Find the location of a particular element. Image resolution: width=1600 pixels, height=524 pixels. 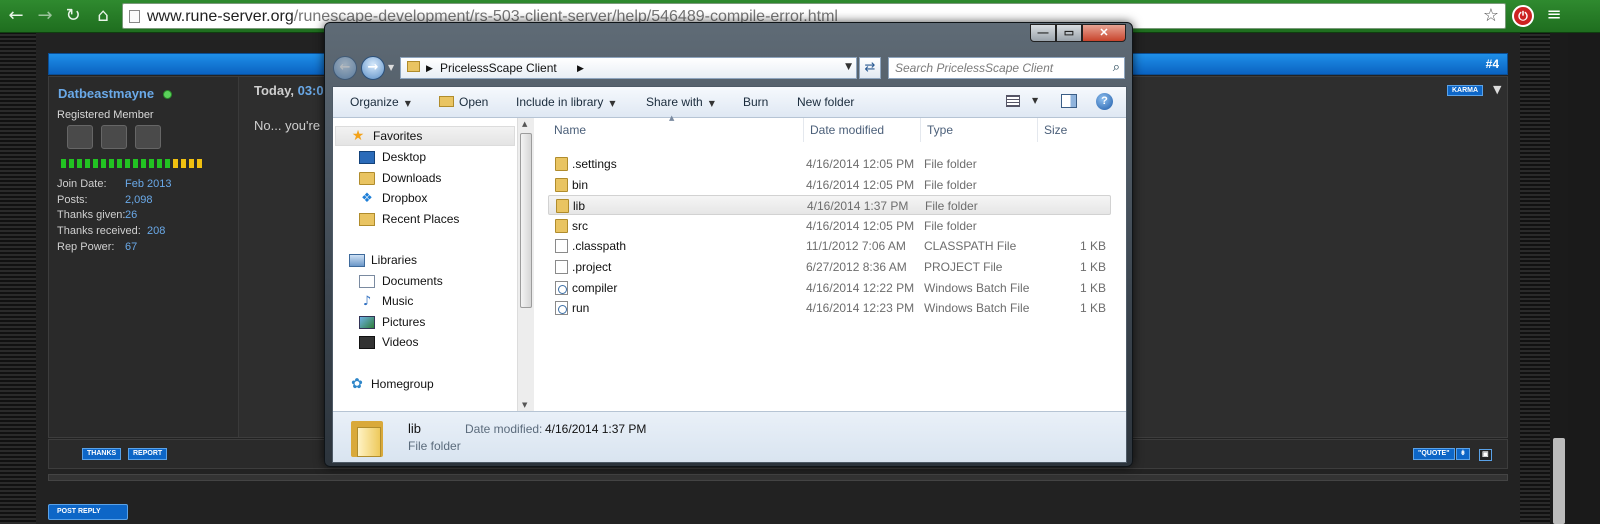

menu-icon: ≡ is located at coordinates (1554, 15).